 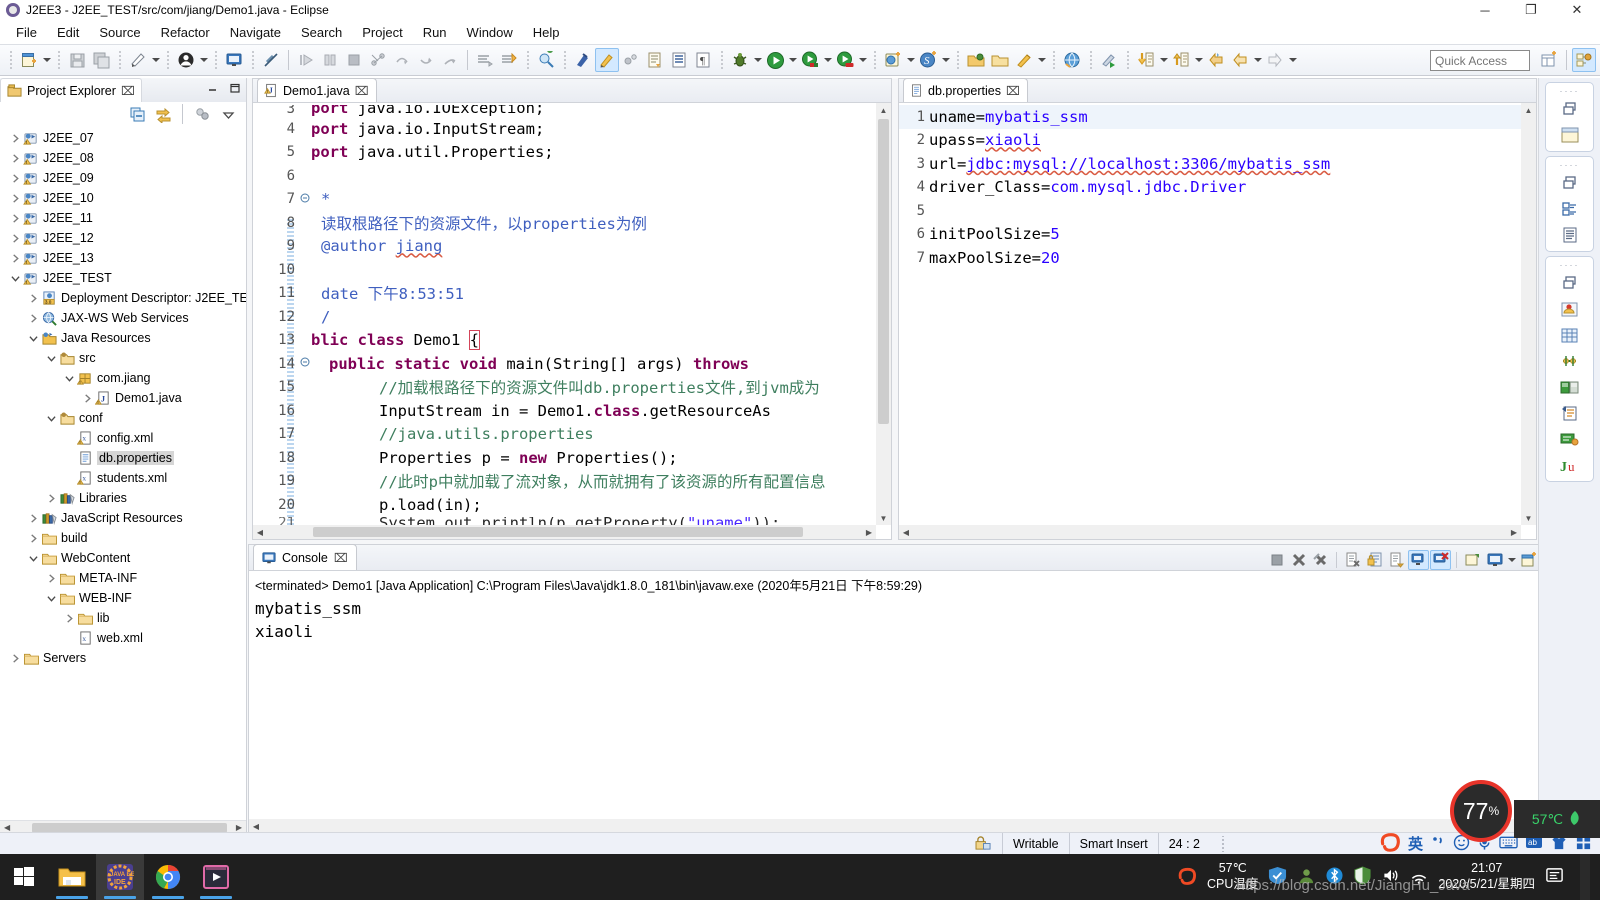 What do you see at coordinates (123, 318) in the screenshot?
I see `tree-item-jax-ws-web-services: JAX-WS Web Services` at bounding box center [123, 318].